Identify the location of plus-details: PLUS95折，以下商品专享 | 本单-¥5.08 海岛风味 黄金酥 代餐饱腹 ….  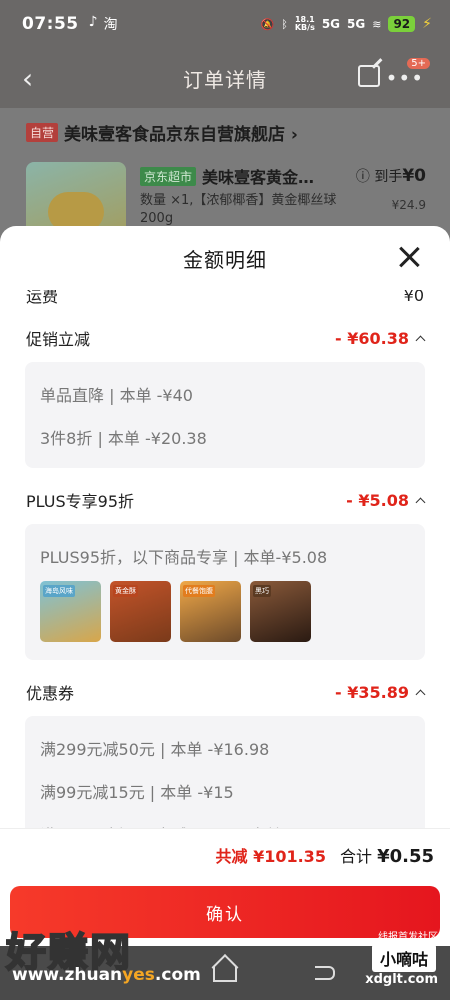
(225, 592).